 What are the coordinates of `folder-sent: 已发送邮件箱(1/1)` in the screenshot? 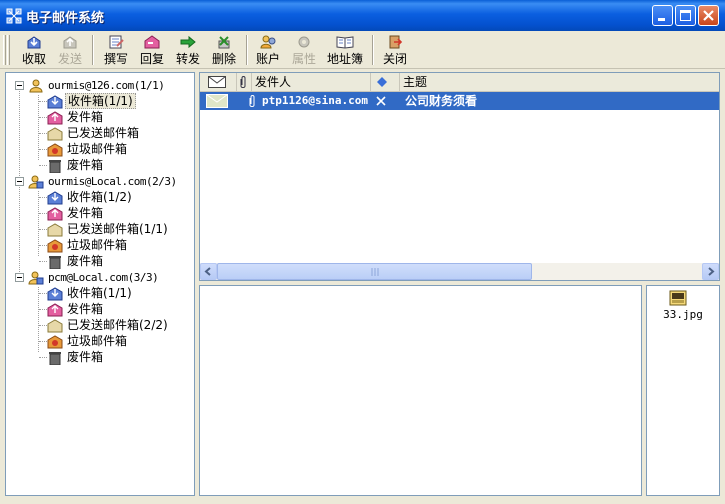 It's located at (108, 229).